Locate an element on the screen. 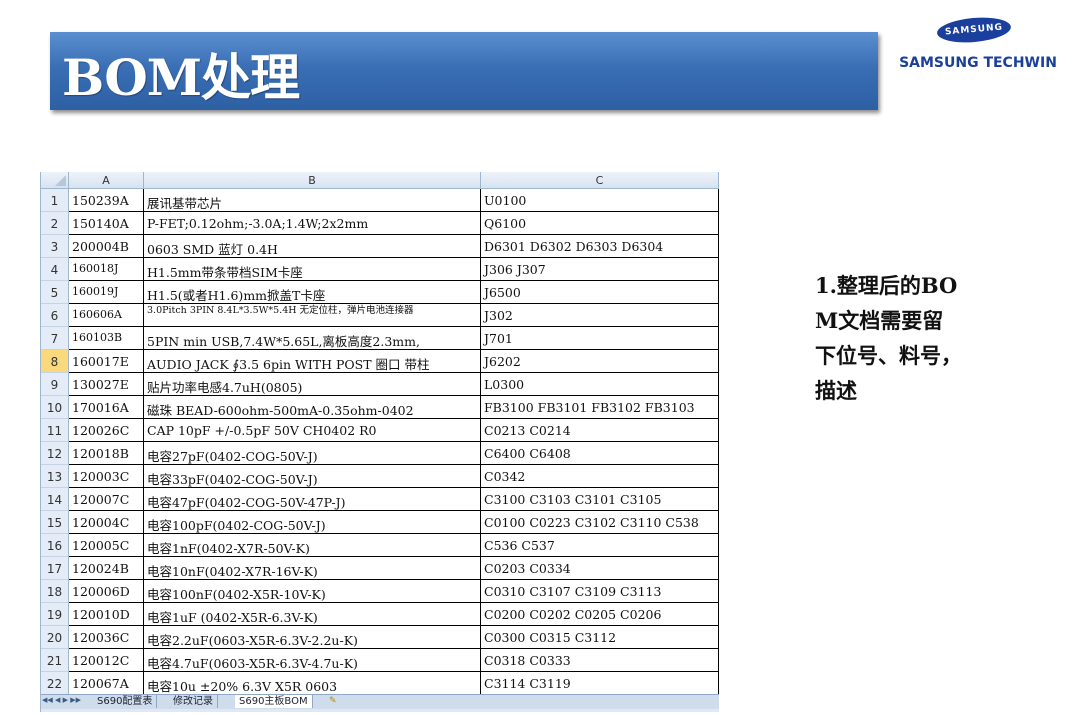 This screenshot has width=1080, height=715. table-row: 1 150239A 展讯基带芯片 U0100 is located at coordinates (380, 200).